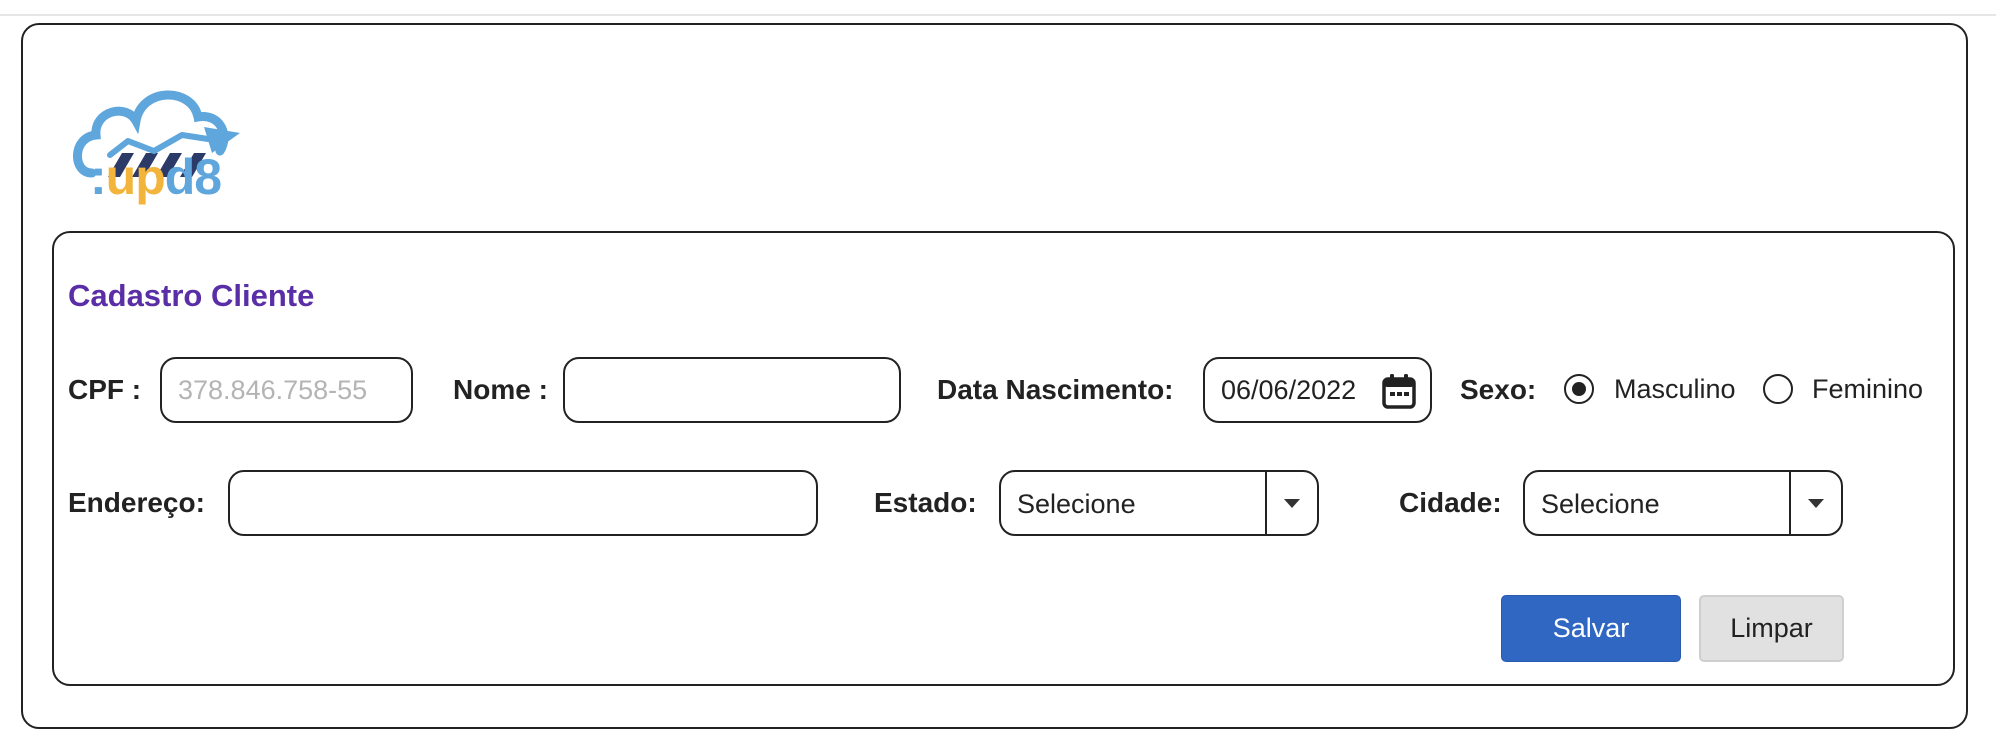 The image size is (1996, 742). Describe the element at coordinates (1778, 389) in the screenshot. I see `radio-feminino` at that location.